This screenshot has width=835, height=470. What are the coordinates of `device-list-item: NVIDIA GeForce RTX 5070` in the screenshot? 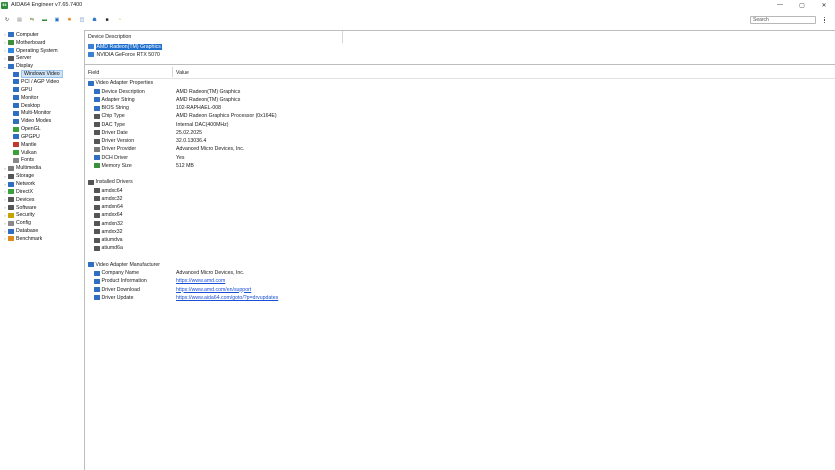 It's located at (124, 54).